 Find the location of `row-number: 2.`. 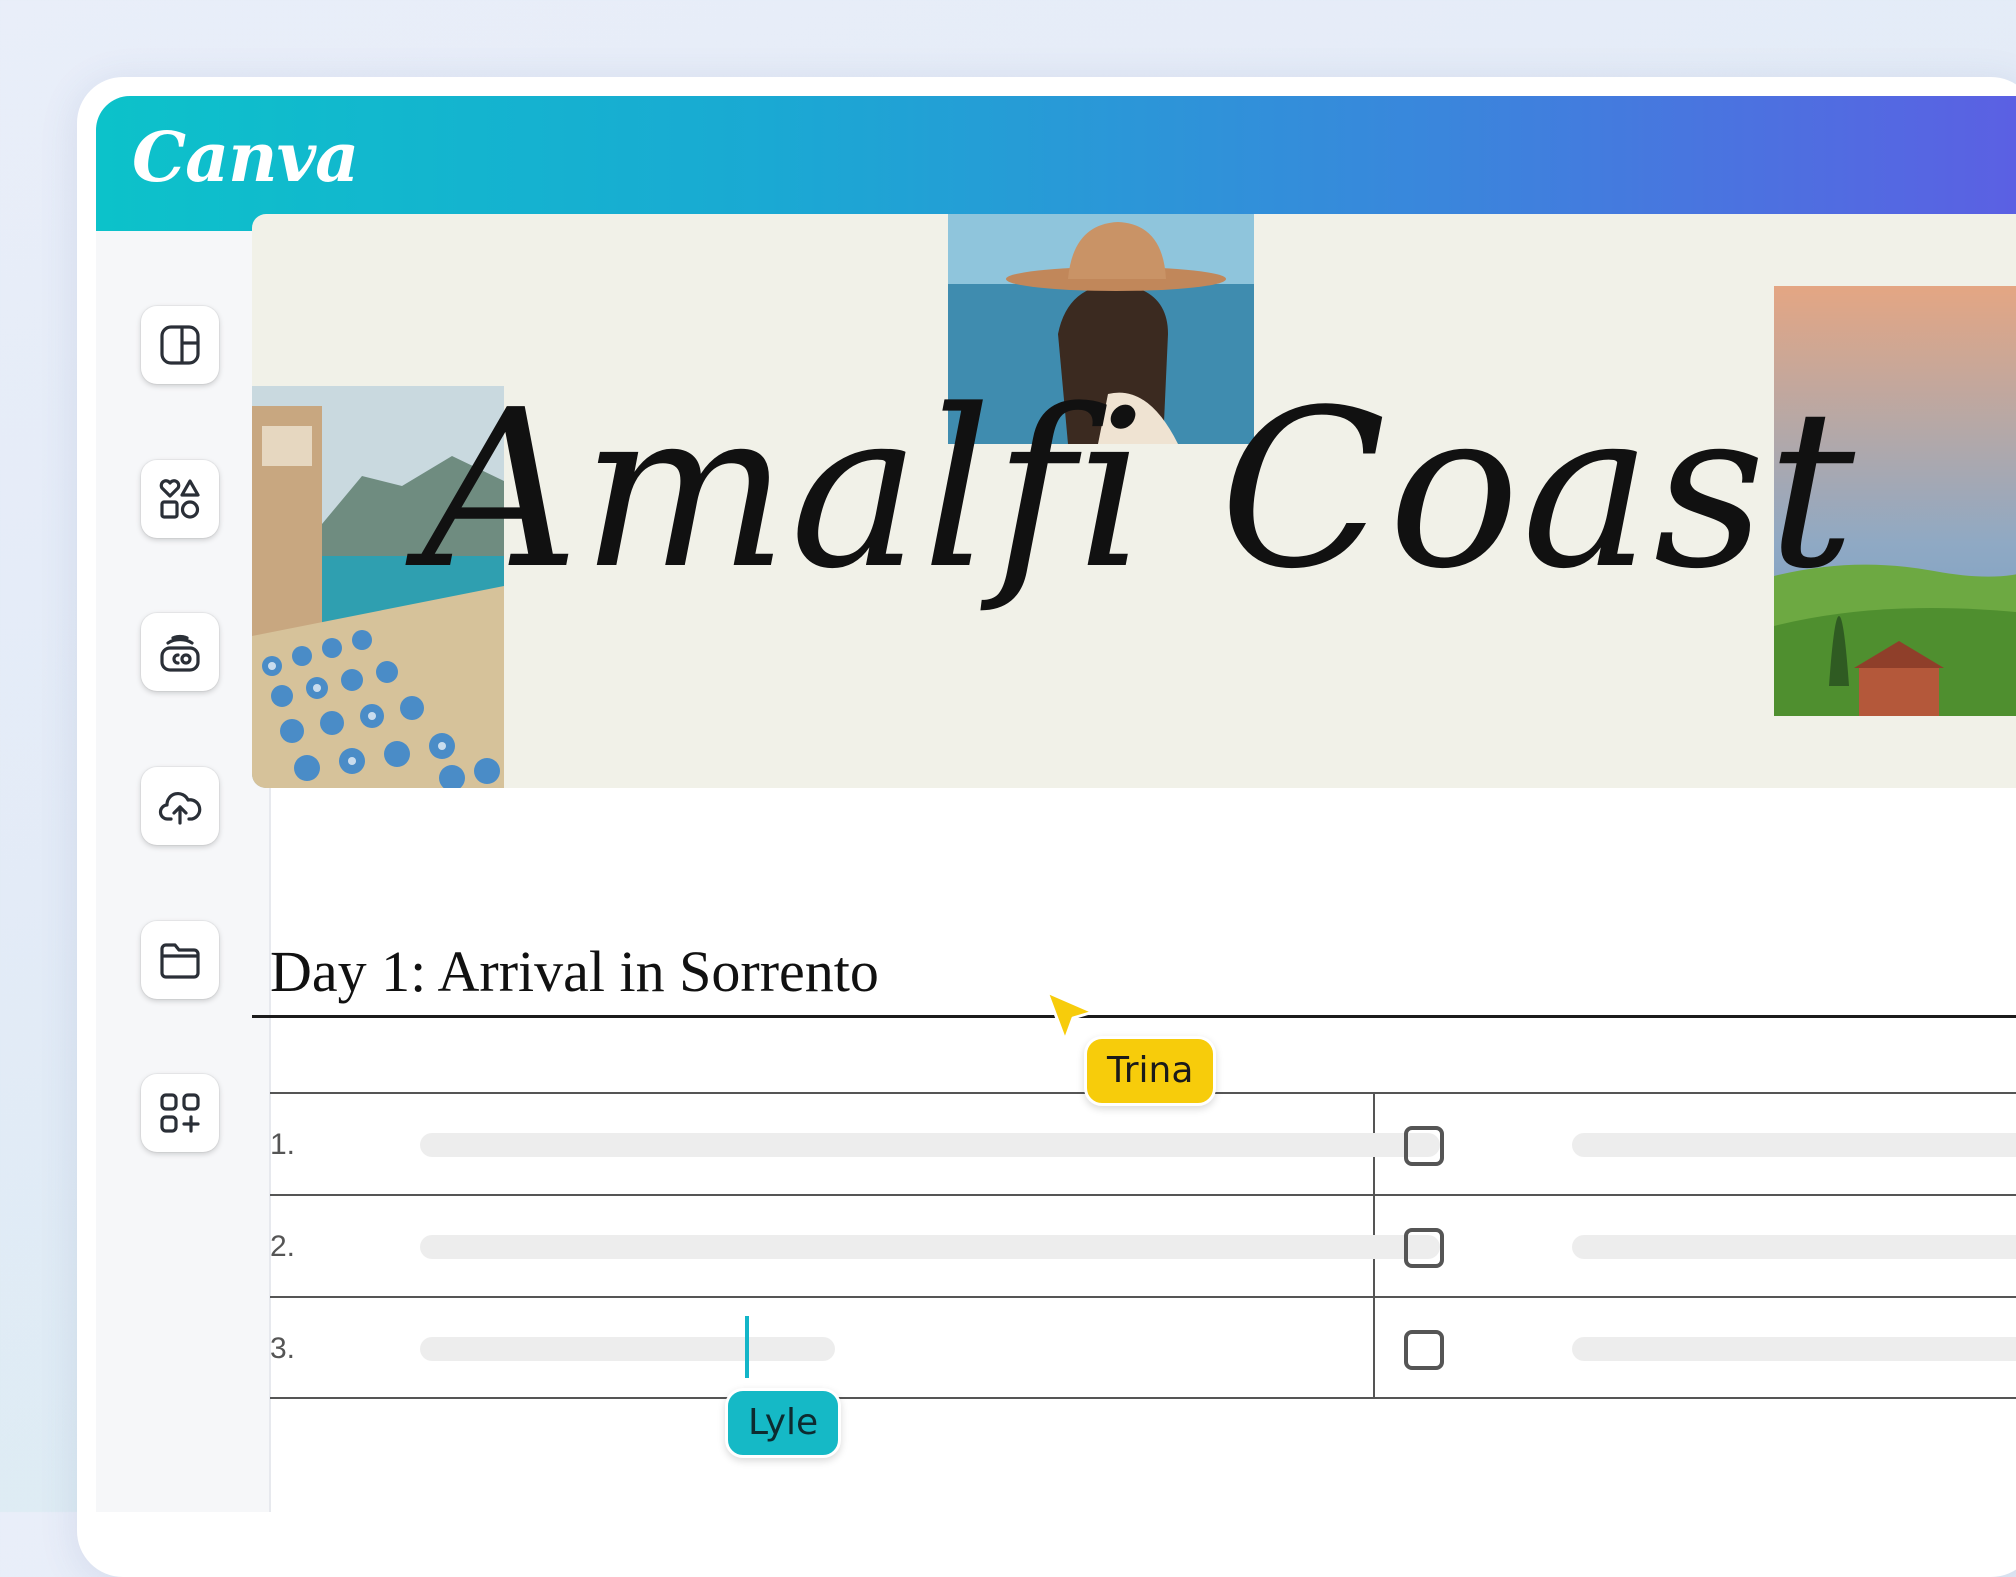

row-number: 2. is located at coordinates (283, 1246).